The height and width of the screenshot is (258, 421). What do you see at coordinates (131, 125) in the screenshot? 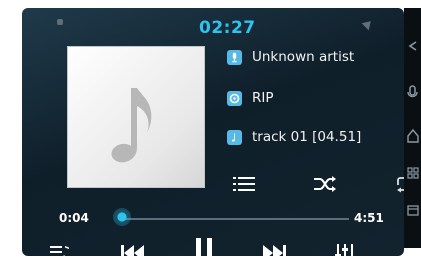
I see `music-note-icon` at bounding box center [131, 125].